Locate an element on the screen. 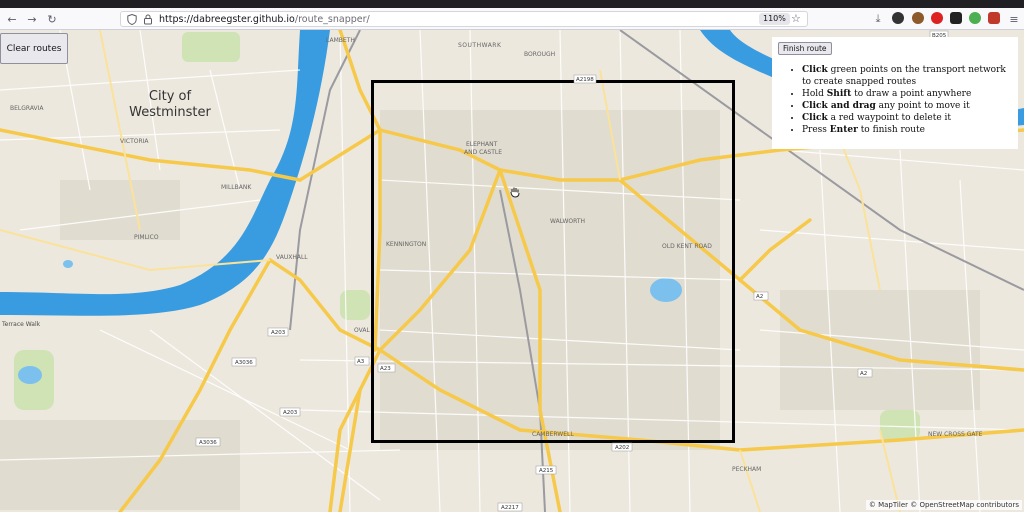 The width and height of the screenshot is (1024, 512). label-terrace-walk: Terrace Walk is located at coordinates (21, 324).